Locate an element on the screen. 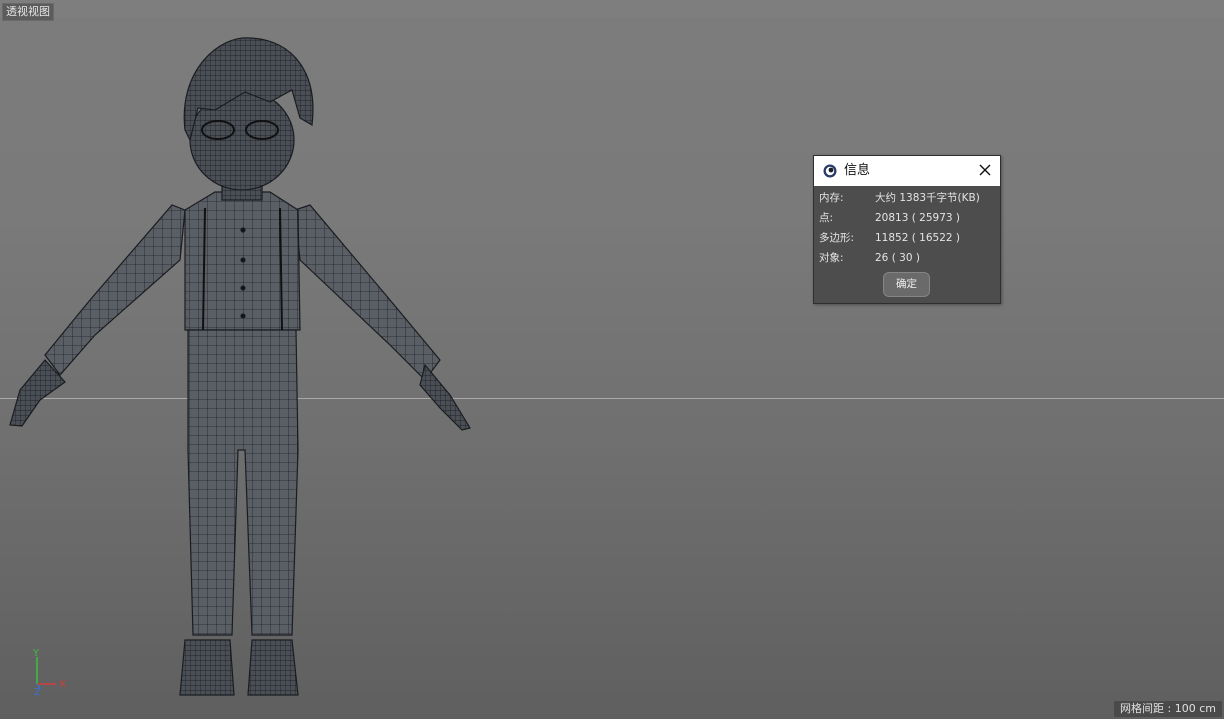 The height and width of the screenshot is (719, 1224). viewport-label: 透视视图 is located at coordinates (28, 12).